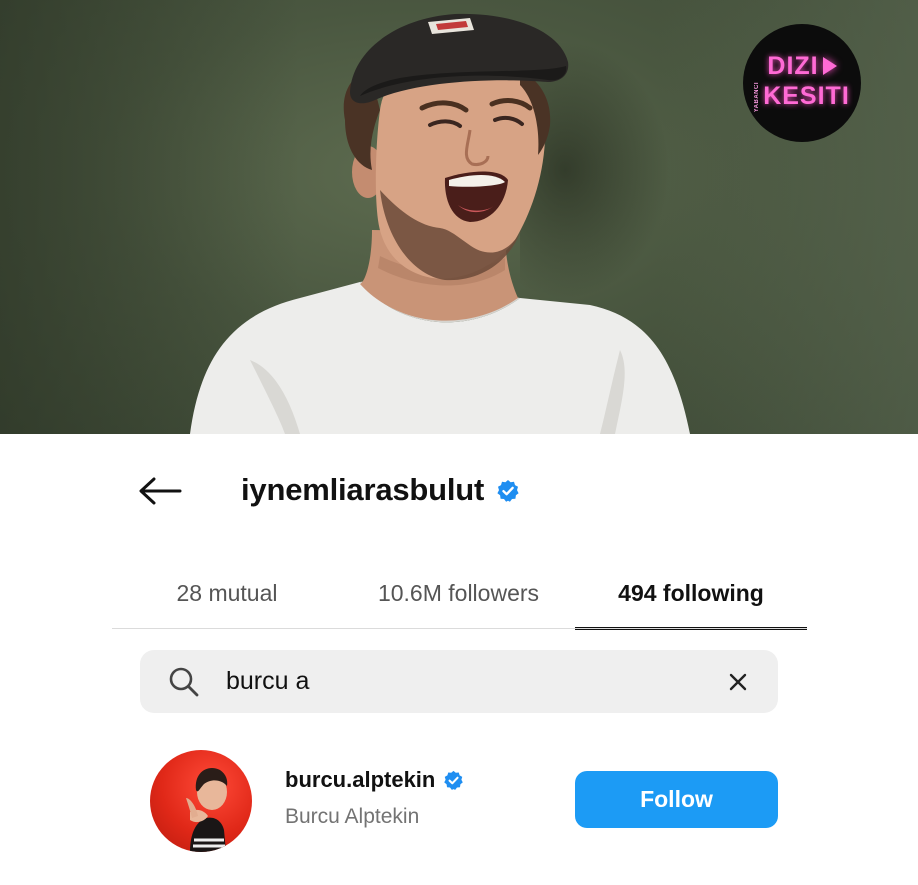  I want to click on follow-button: Follow, so click(676, 799).